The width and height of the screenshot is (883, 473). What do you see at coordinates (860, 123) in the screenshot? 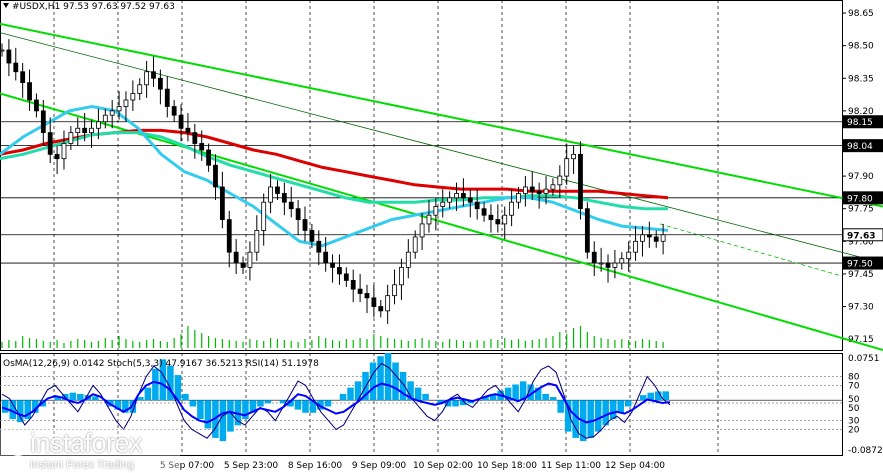
I see `price-tag-label: 98.15` at bounding box center [860, 123].